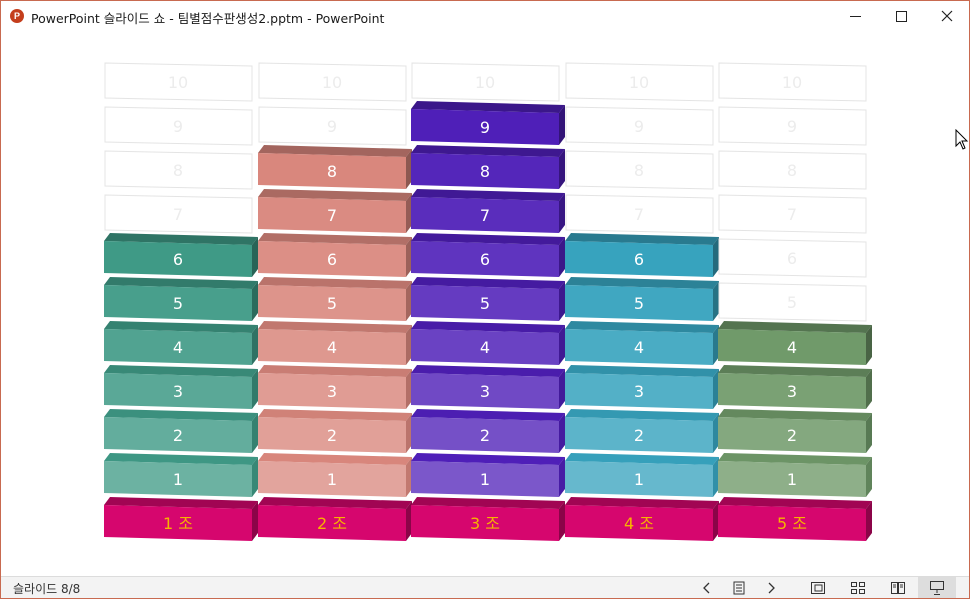 Image resolution: width=970 pixels, height=599 pixels. I want to click on team-label-block: 2 조, so click(335, 519).